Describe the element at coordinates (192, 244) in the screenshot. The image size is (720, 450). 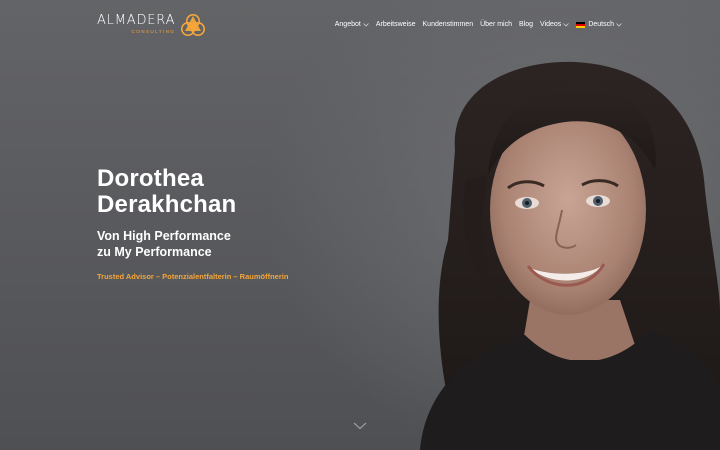
I see `hero-tagline: Von High Performance zu My Performance` at that location.